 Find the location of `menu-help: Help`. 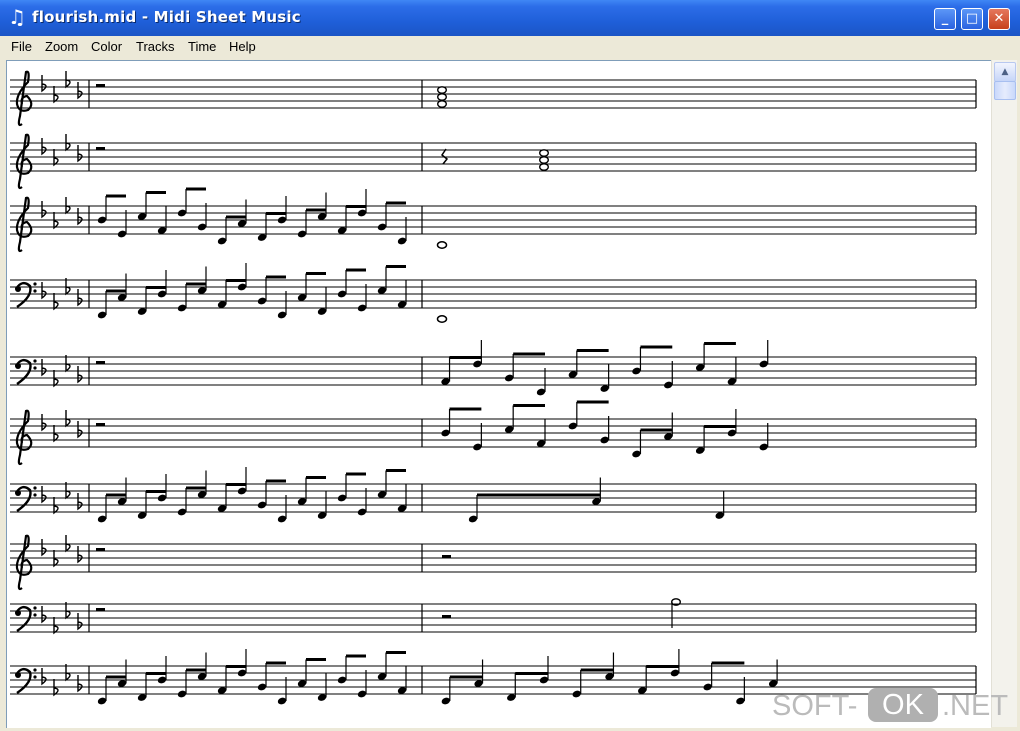

menu-help: Help is located at coordinates (242, 46).